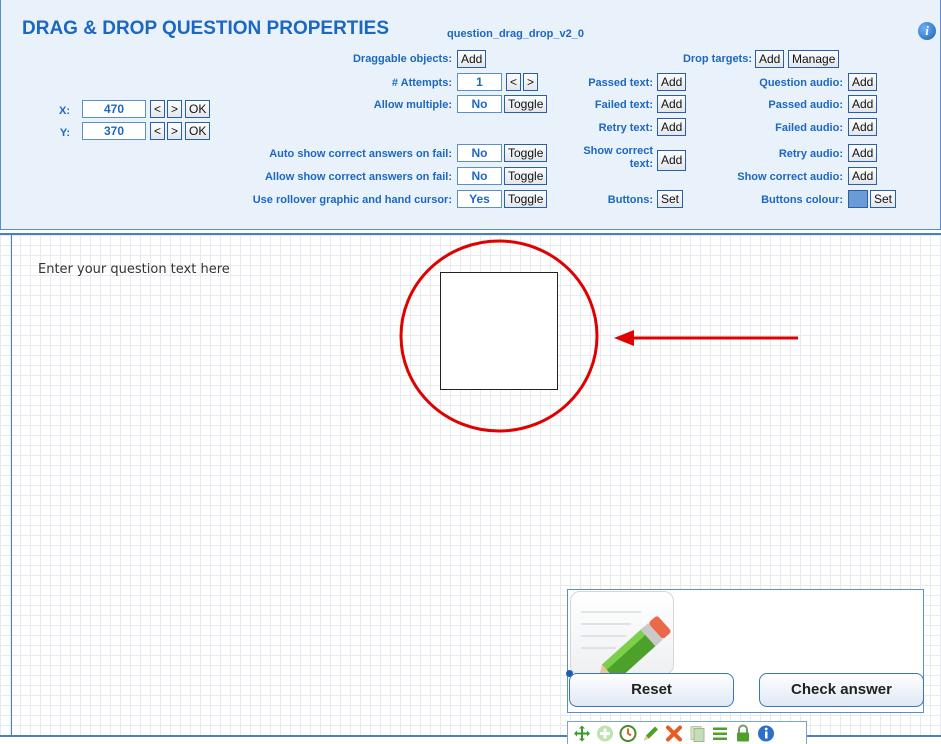 This screenshot has height=744, width=941. Describe the element at coordinates (863, 82) in the screenshot. I see `add-question-audio-button: Add` at that location.